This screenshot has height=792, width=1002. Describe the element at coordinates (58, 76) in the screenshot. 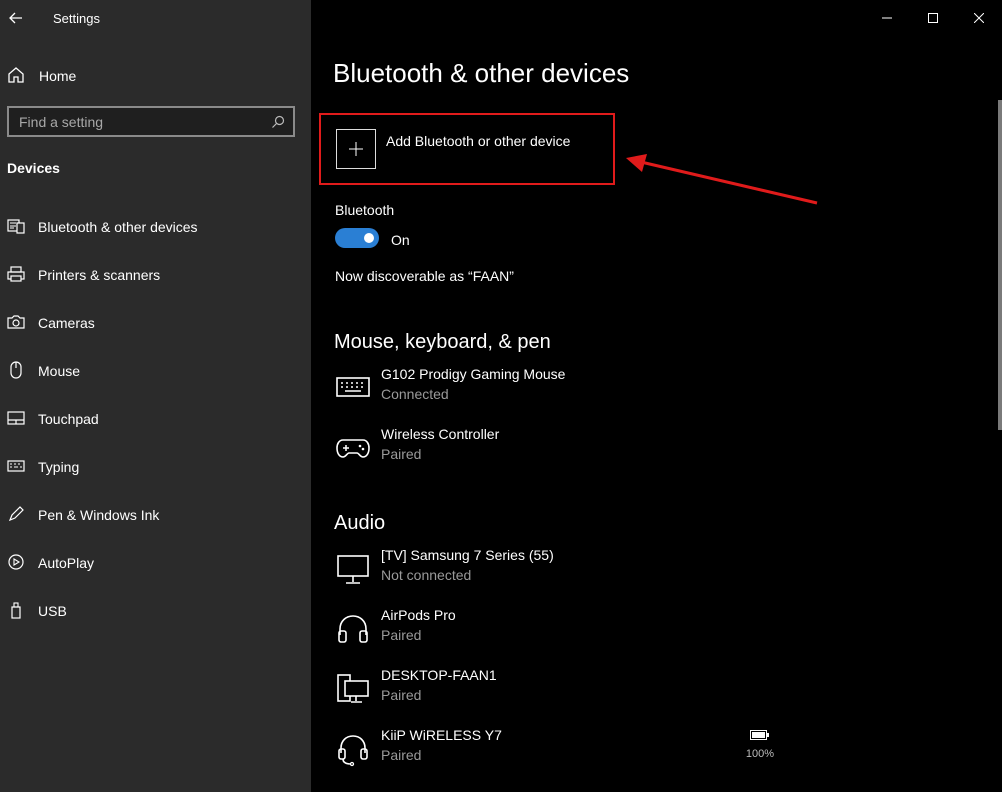

I see `sidebar-item-label: Home` at that location.